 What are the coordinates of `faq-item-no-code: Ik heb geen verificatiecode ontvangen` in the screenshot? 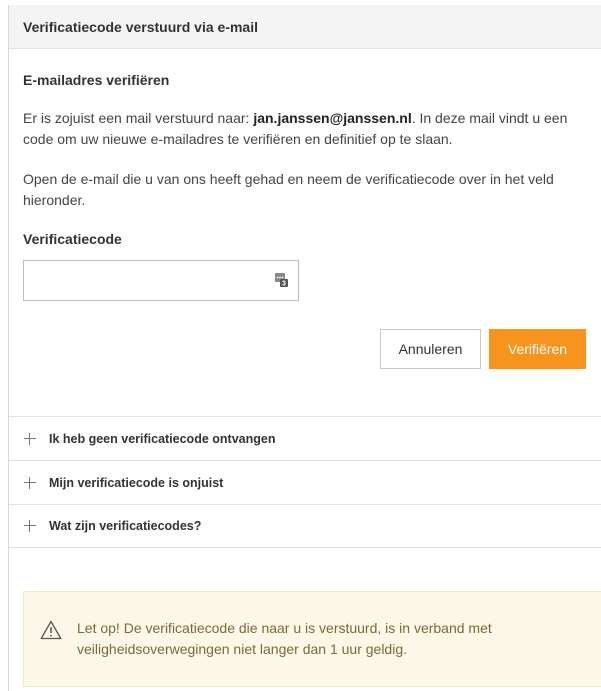 It's located at (305, 438).